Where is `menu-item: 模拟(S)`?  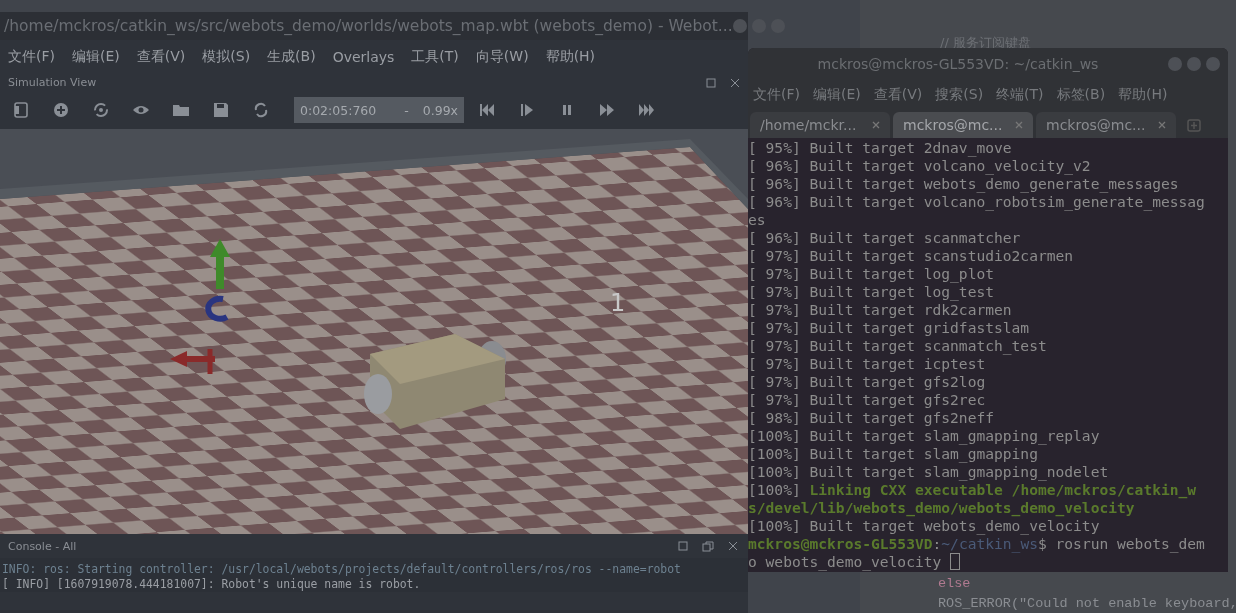 menu-item: 模拟(S) is located at coordinates (226, 57).